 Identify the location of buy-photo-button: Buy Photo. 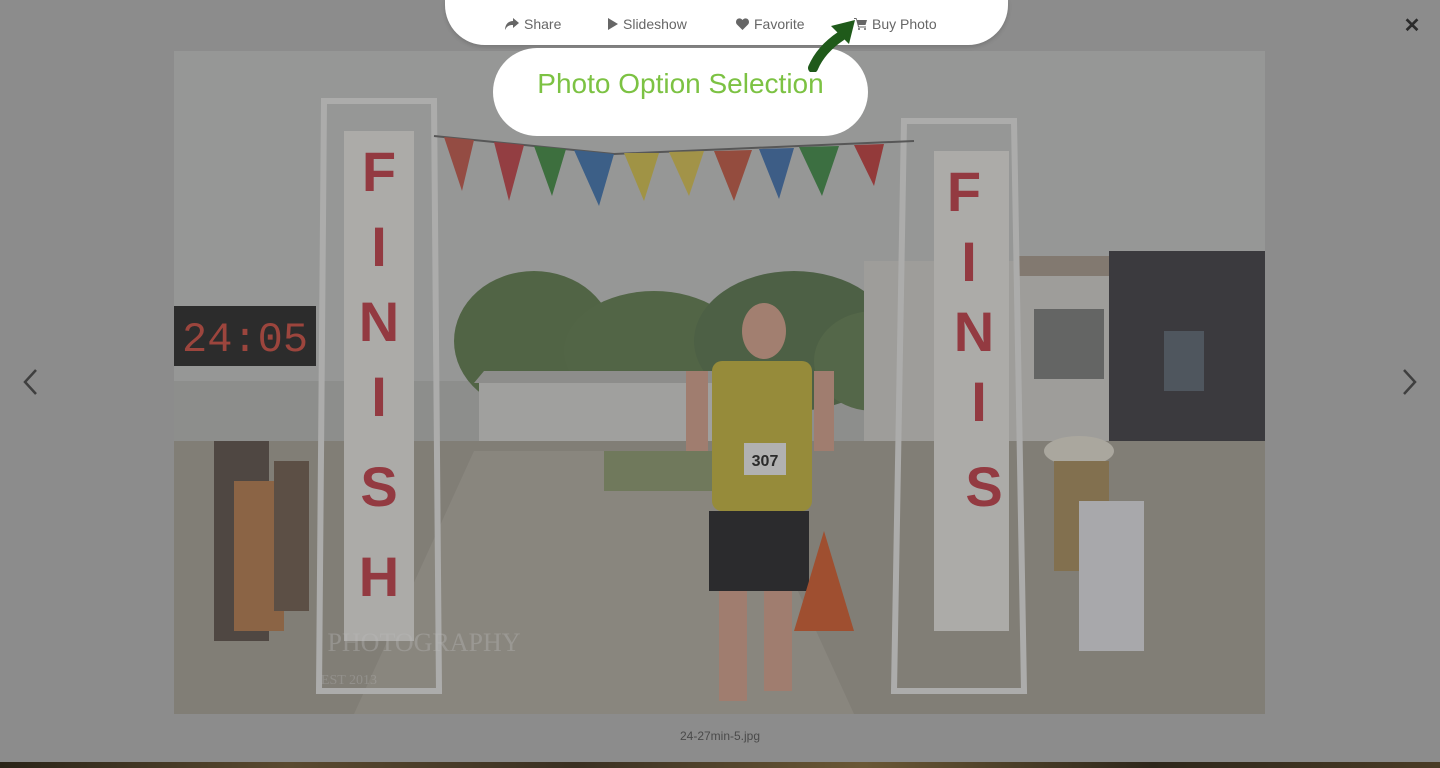
(895, 24).